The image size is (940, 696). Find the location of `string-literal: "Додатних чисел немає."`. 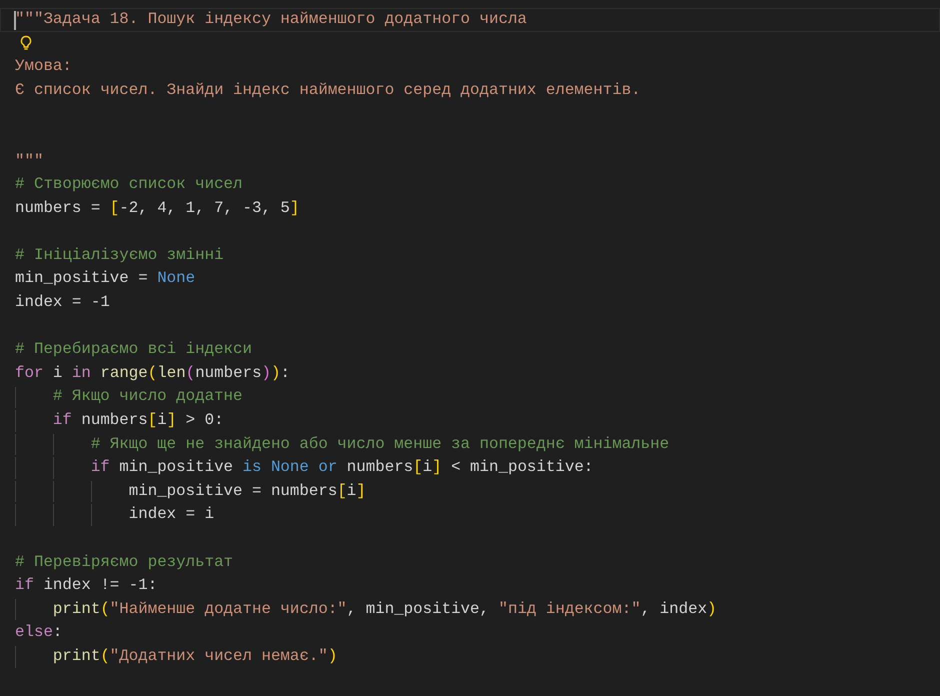

string-literal: "Додатних чисел немає." is located at coordinates (219, 656).